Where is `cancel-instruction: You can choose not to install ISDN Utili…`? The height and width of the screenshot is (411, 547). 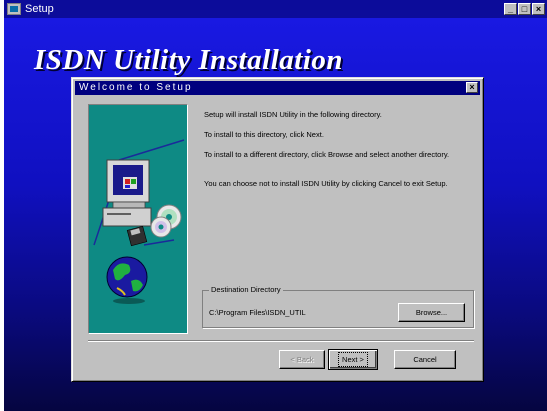
cancel-instruction: You can choose not to install ISDN Utili… is located at coordinates (326, 183).